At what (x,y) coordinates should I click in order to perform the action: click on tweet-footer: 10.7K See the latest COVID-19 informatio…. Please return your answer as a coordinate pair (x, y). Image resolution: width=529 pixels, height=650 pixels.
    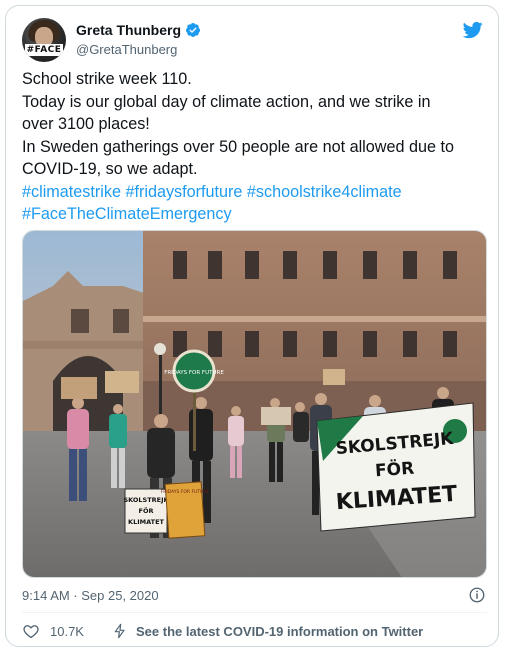
    Looking at the image, I should click on (254, 632).